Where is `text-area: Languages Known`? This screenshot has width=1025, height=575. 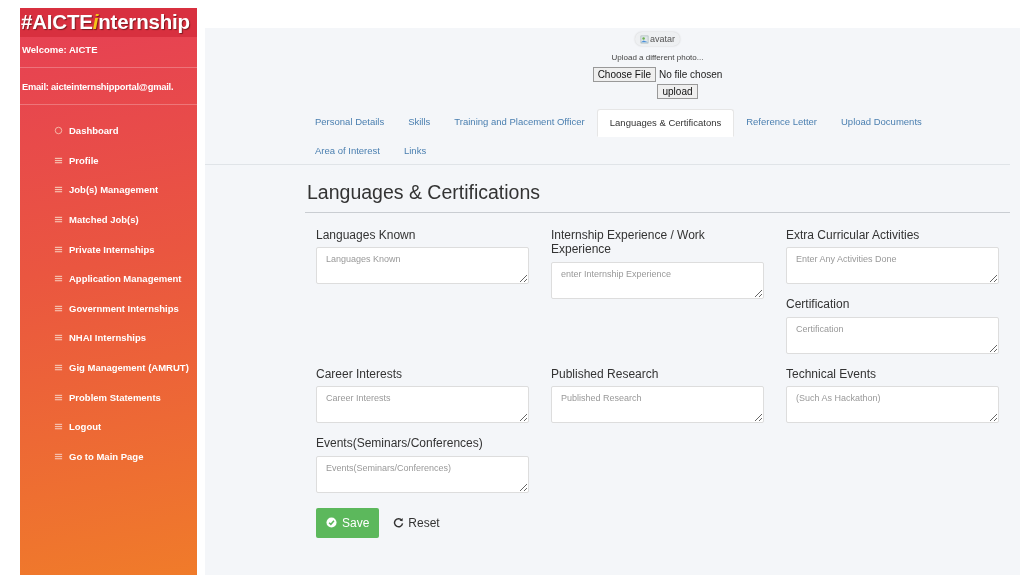
text-area: Languages Known is located at coordinates (422, 266).